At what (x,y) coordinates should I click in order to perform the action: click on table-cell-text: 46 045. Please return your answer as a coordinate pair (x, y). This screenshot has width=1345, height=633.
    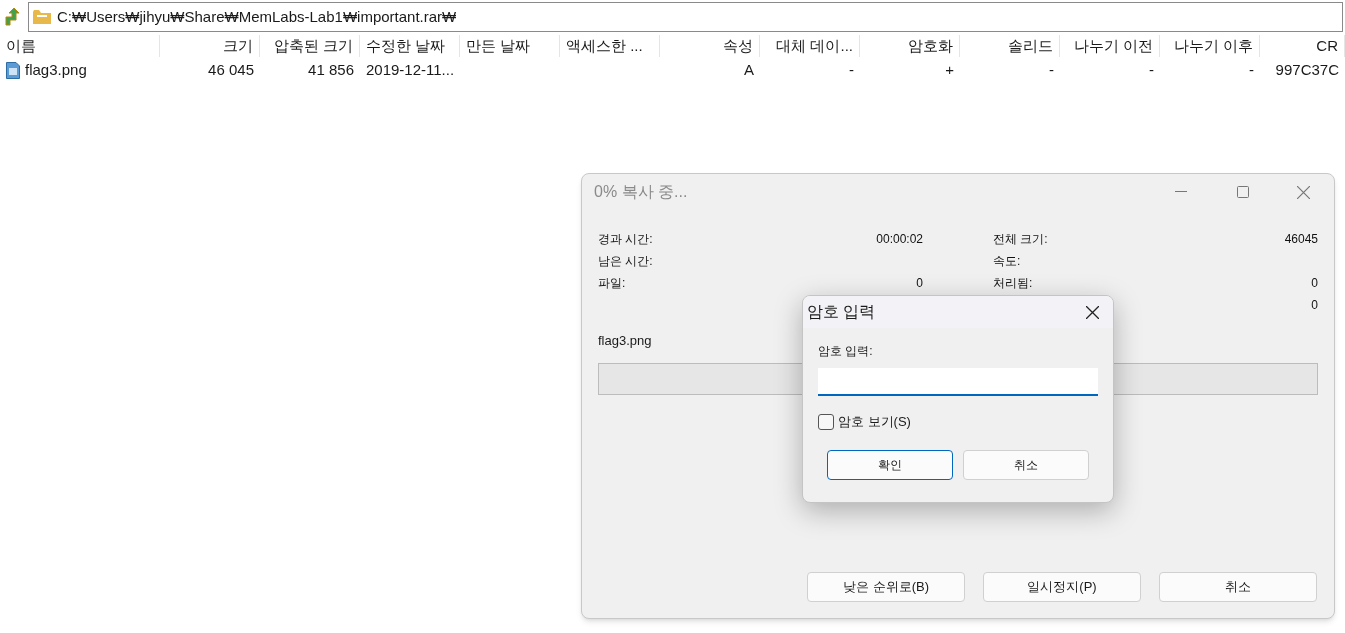
    Looking at the image, I should click on (231, 69).